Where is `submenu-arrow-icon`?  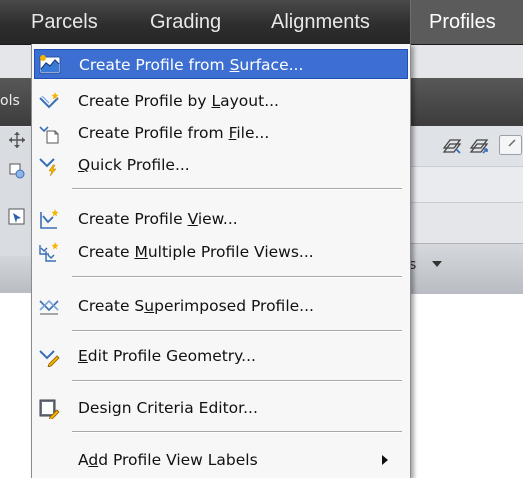
submenu-arrow-icon is located at coordinates (385, 460).